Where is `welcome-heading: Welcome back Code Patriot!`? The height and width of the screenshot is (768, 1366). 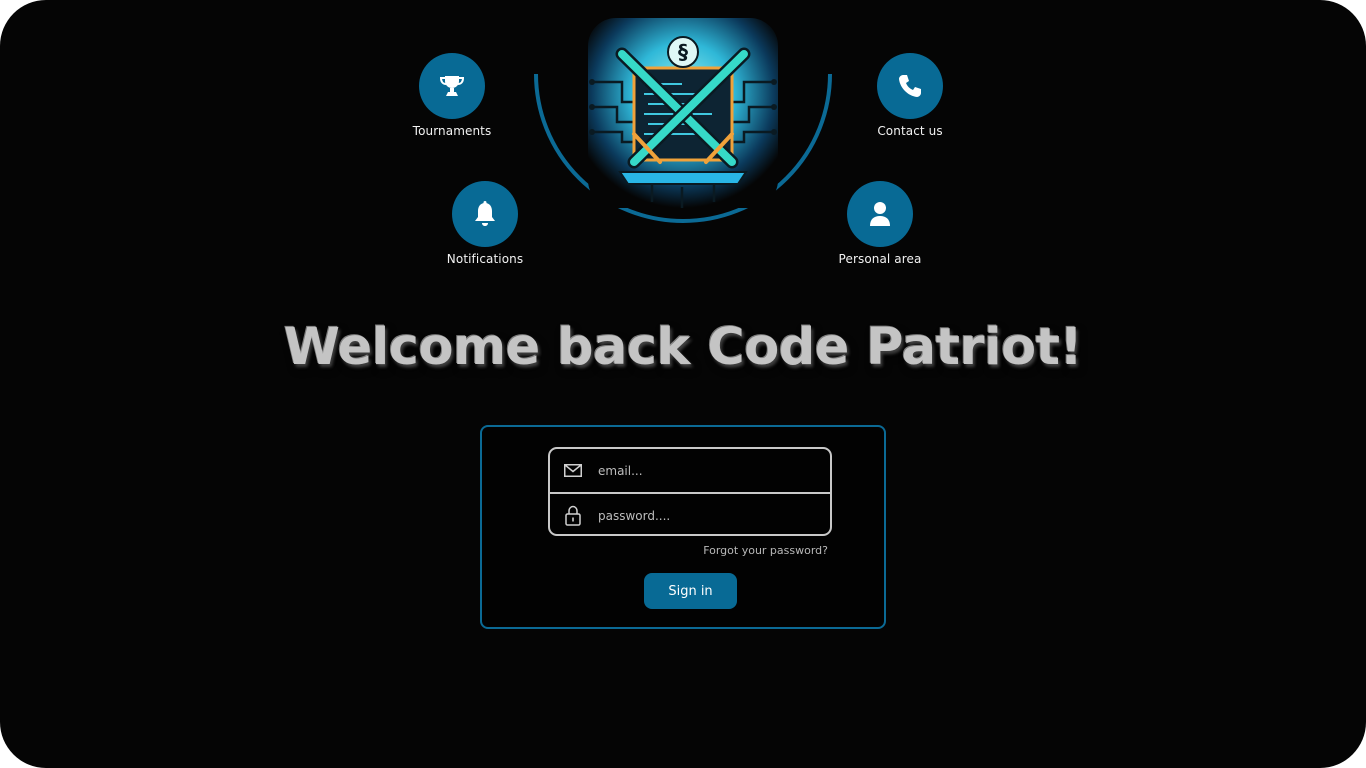
welcome-heading: Welcome back Code Patriot! is located at coordinates (683, 347).